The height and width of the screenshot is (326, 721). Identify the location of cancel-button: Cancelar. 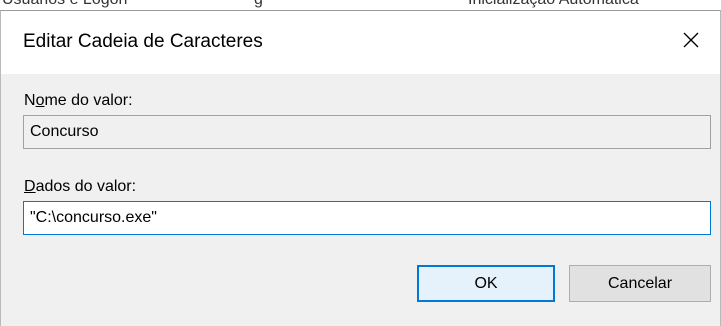
(640, 283).